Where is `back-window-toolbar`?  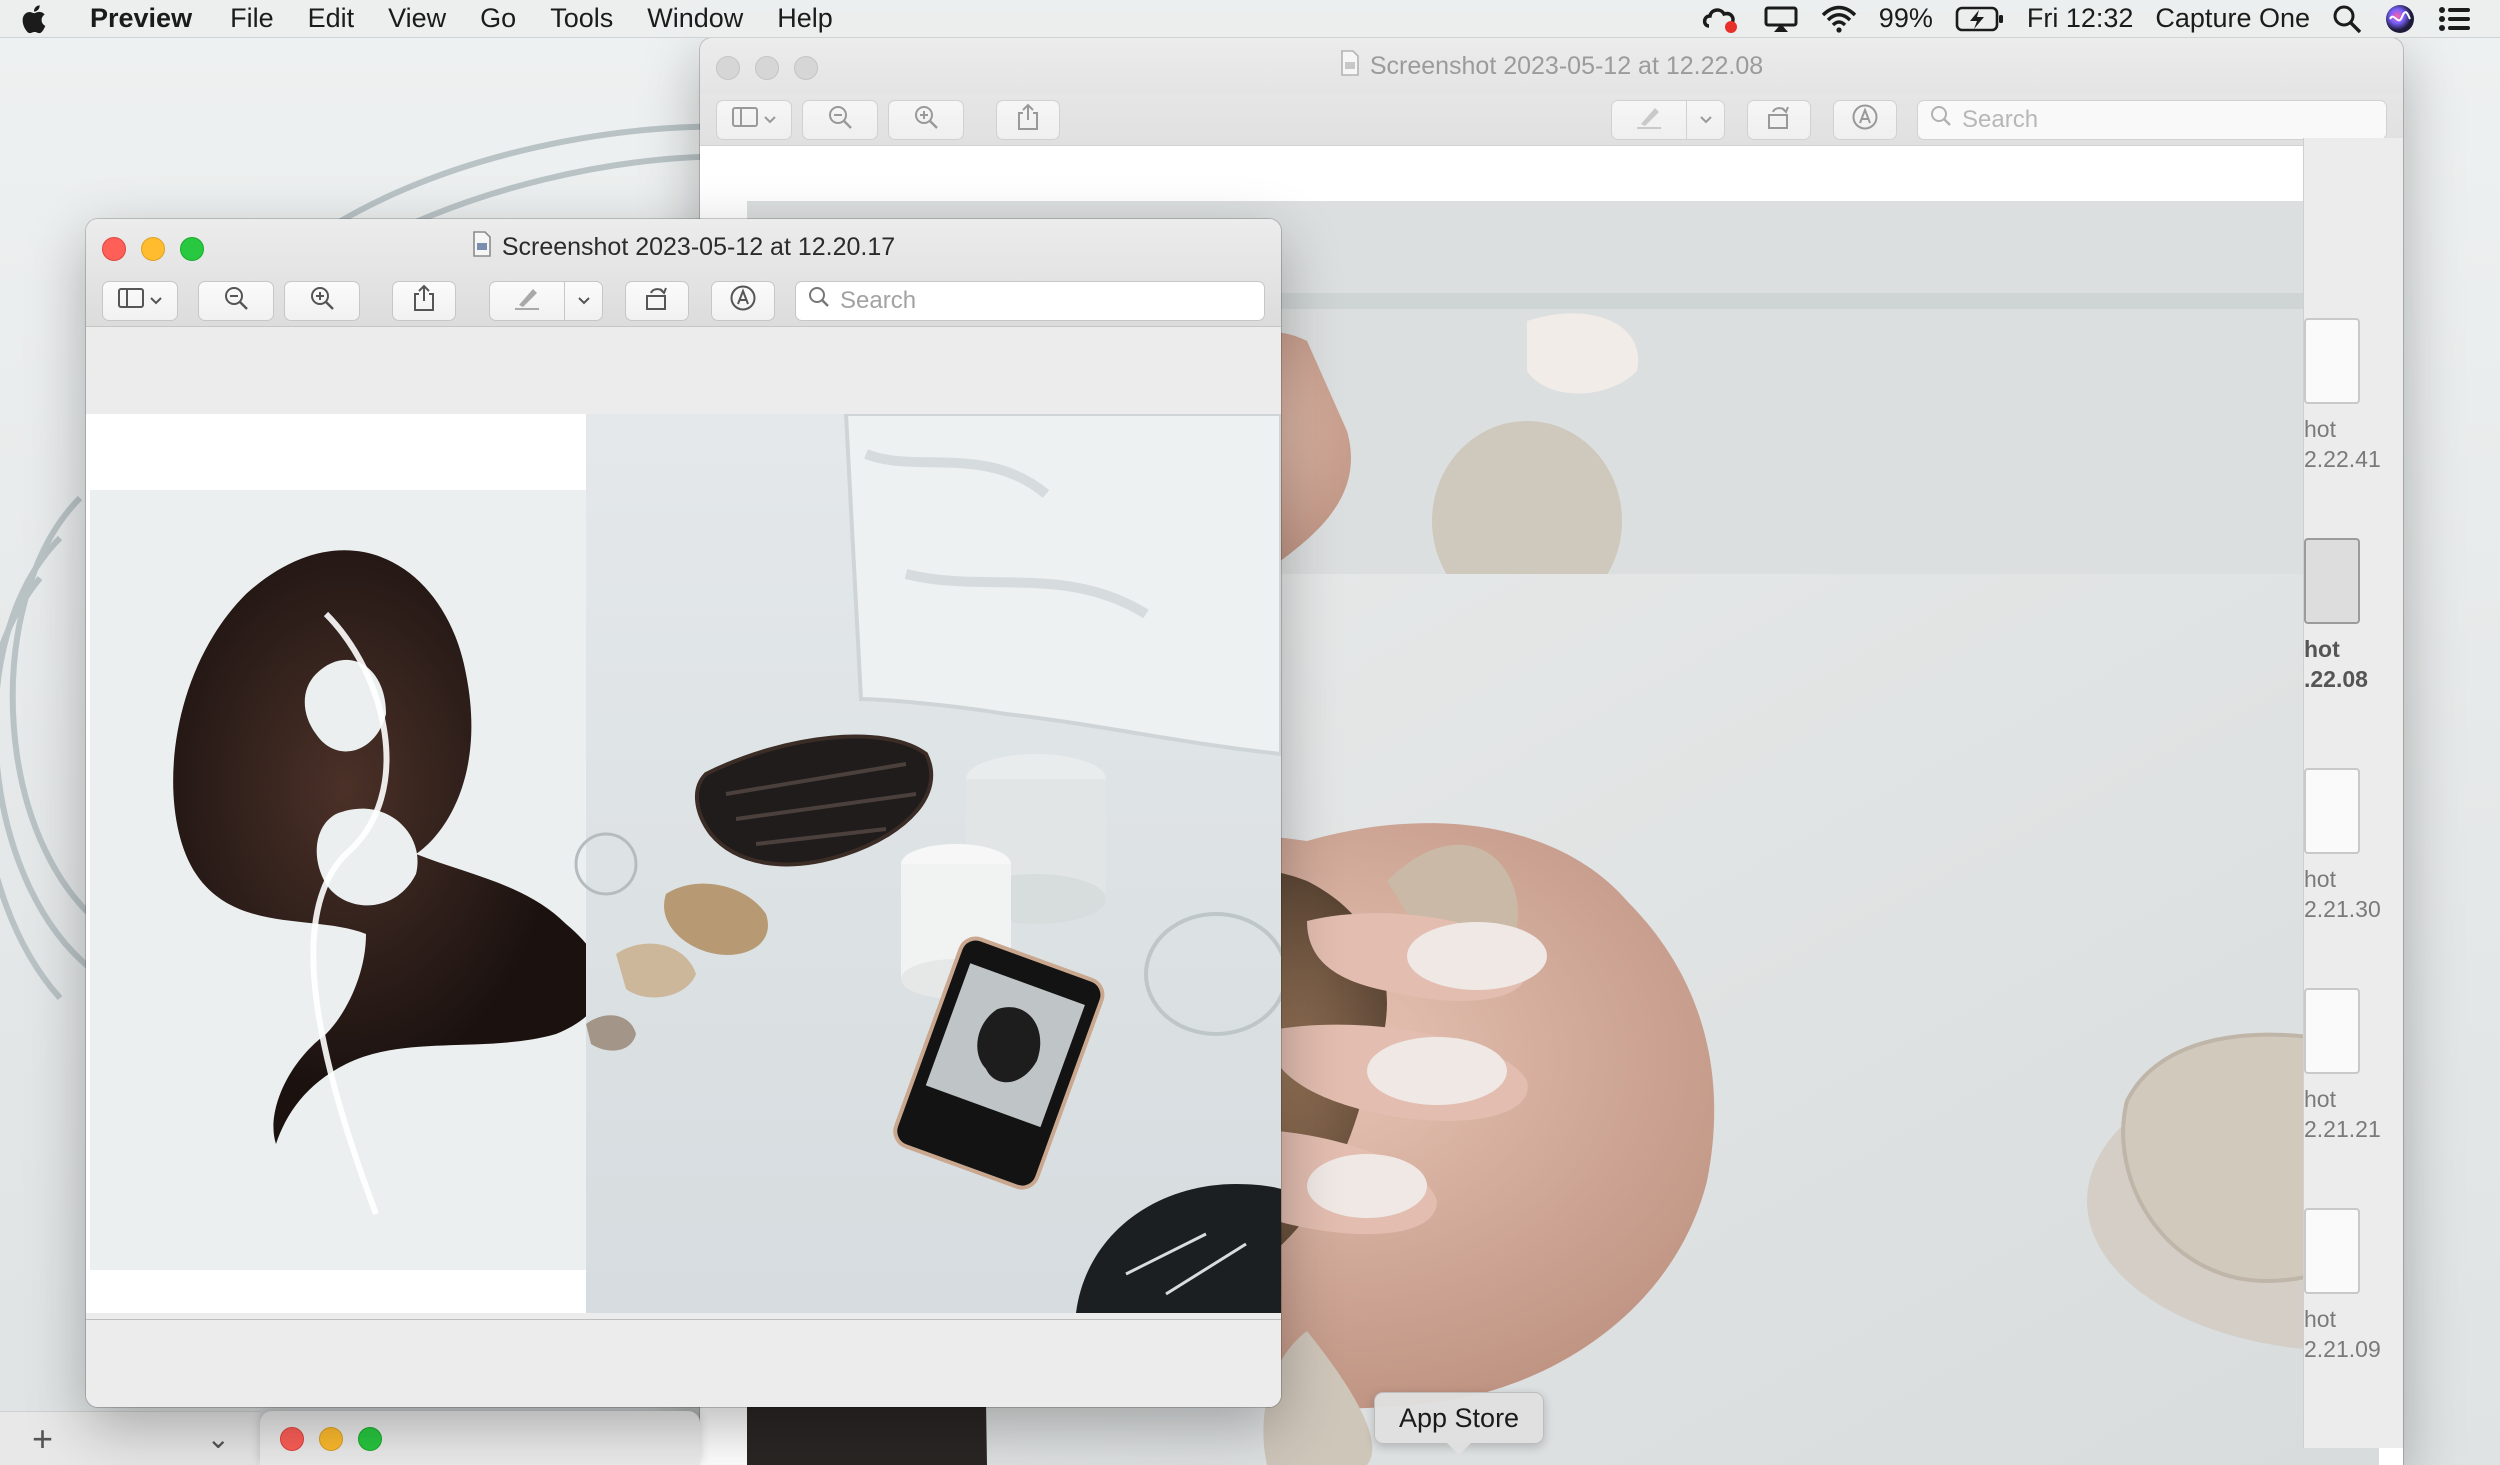
back-window-toolbar is located at coordinates (1551, 120).